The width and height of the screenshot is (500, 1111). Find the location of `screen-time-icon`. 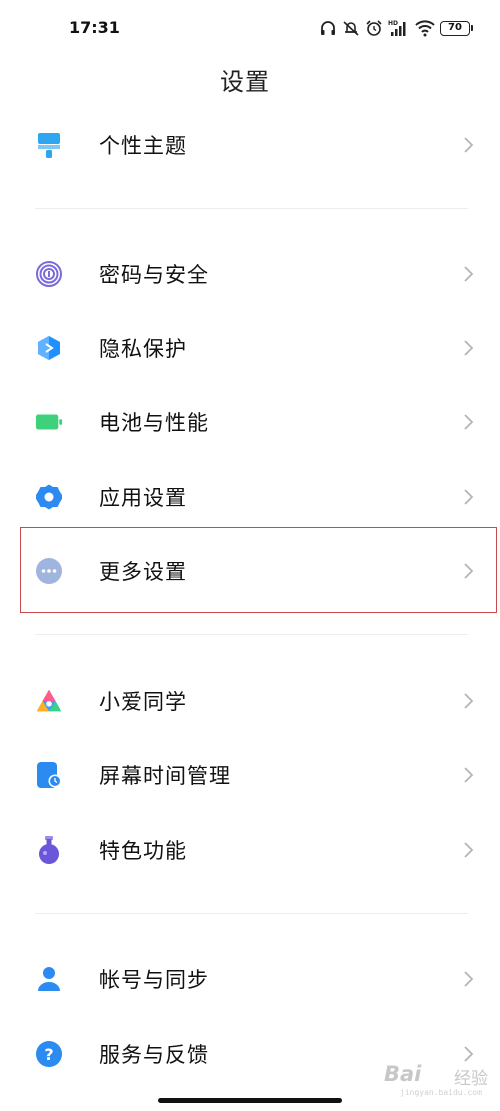

screen-time-icon is located at coordinates (49, 775).